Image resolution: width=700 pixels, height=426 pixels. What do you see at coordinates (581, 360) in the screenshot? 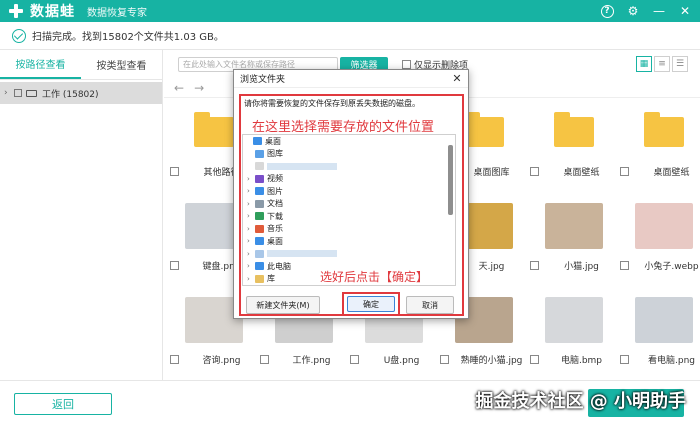
I see `file-name: 电脑.bmp` at bounding box center [581, 360].